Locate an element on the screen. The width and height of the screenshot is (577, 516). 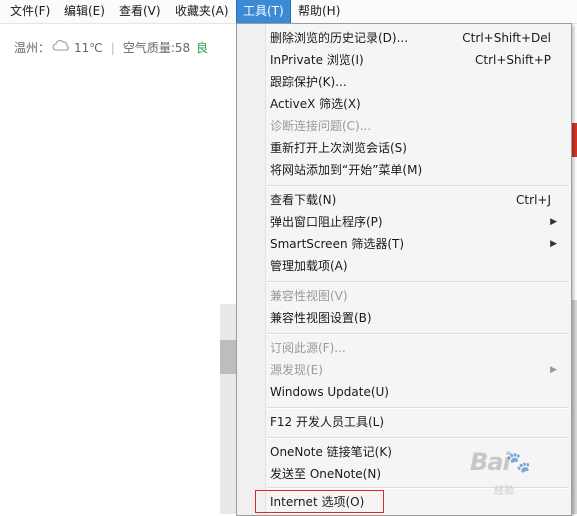
baidu-watermark-logo: Bai 🐾 经验 is located at coordinates (505, 478).